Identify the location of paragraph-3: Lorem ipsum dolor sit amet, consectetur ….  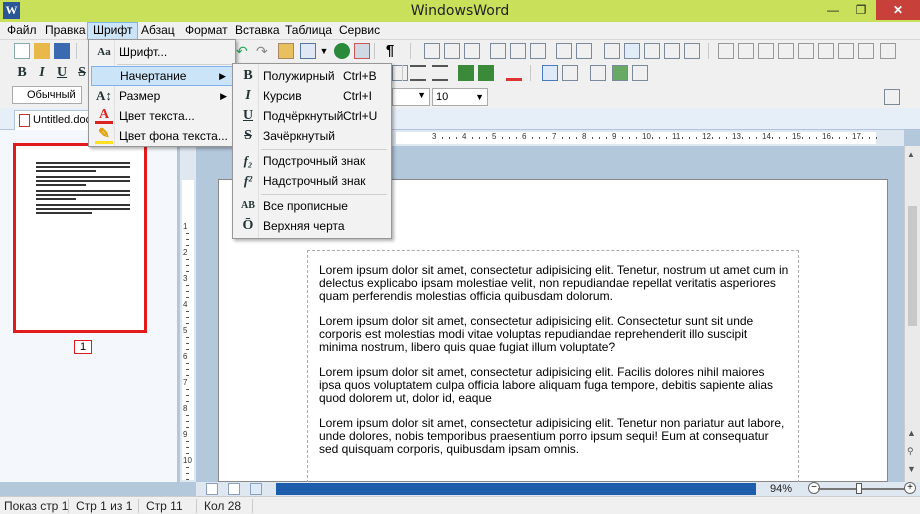
(554, 385).